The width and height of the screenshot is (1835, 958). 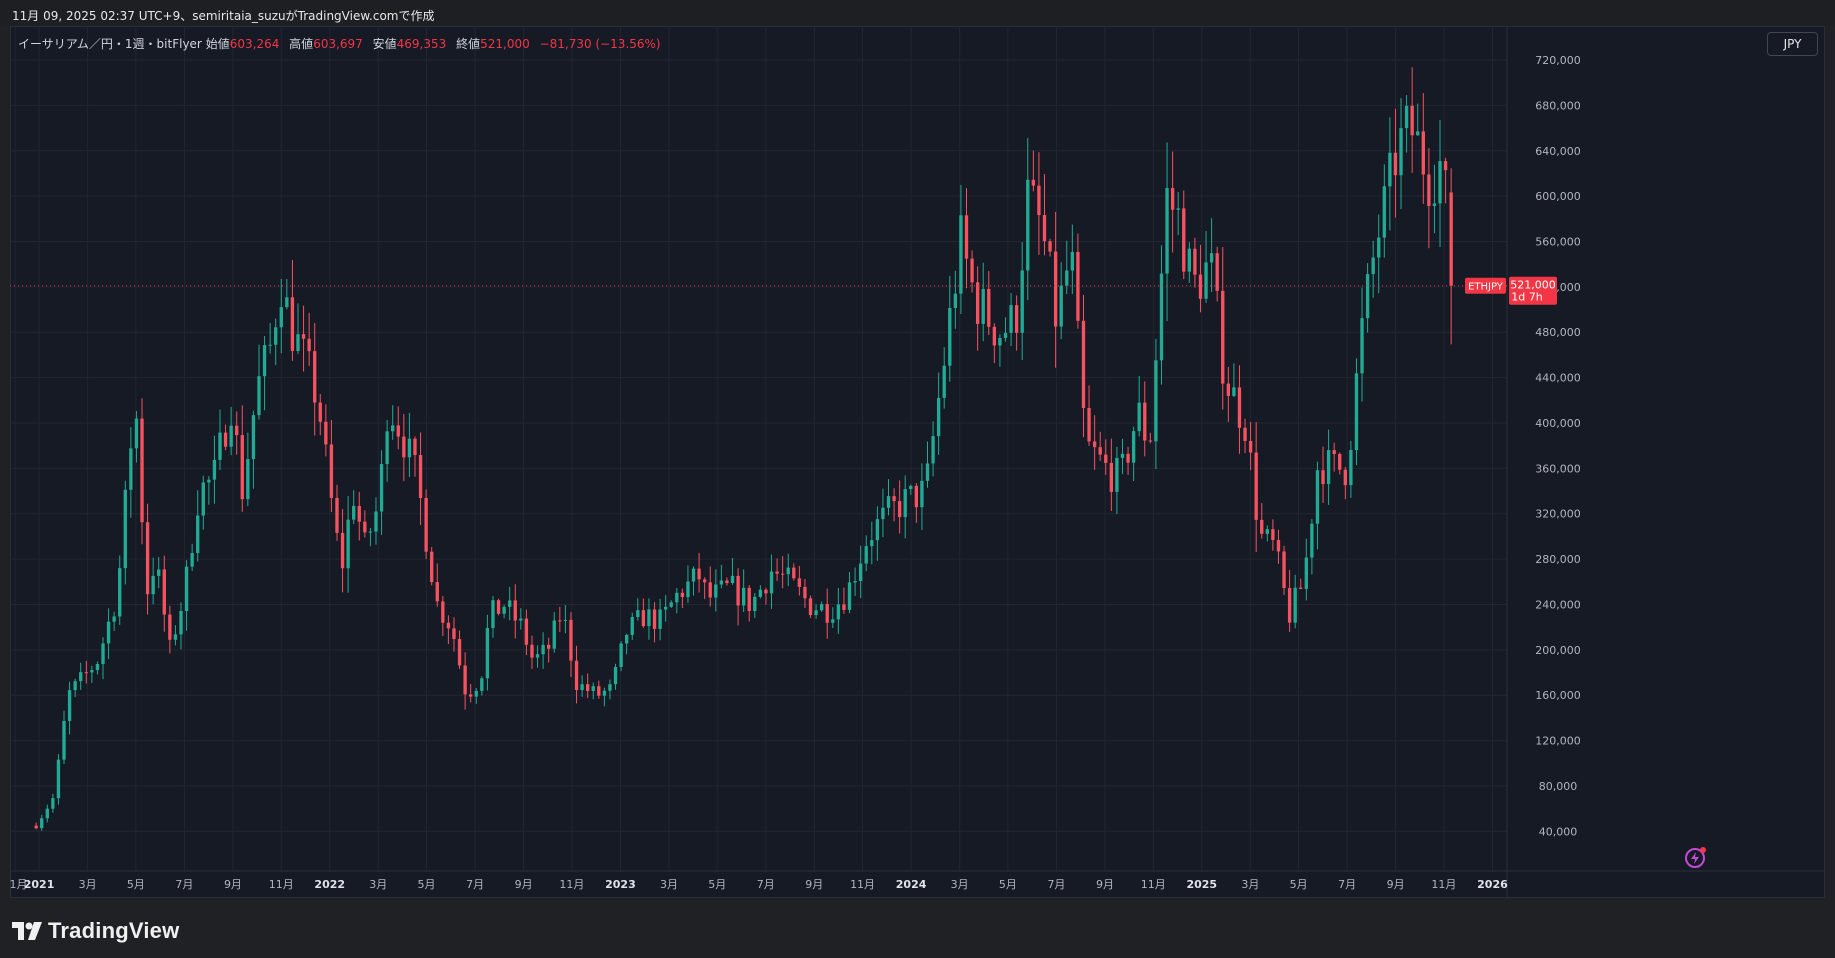 I want to click on y-tick-label: 720,000, so click(x=1558, y=60).